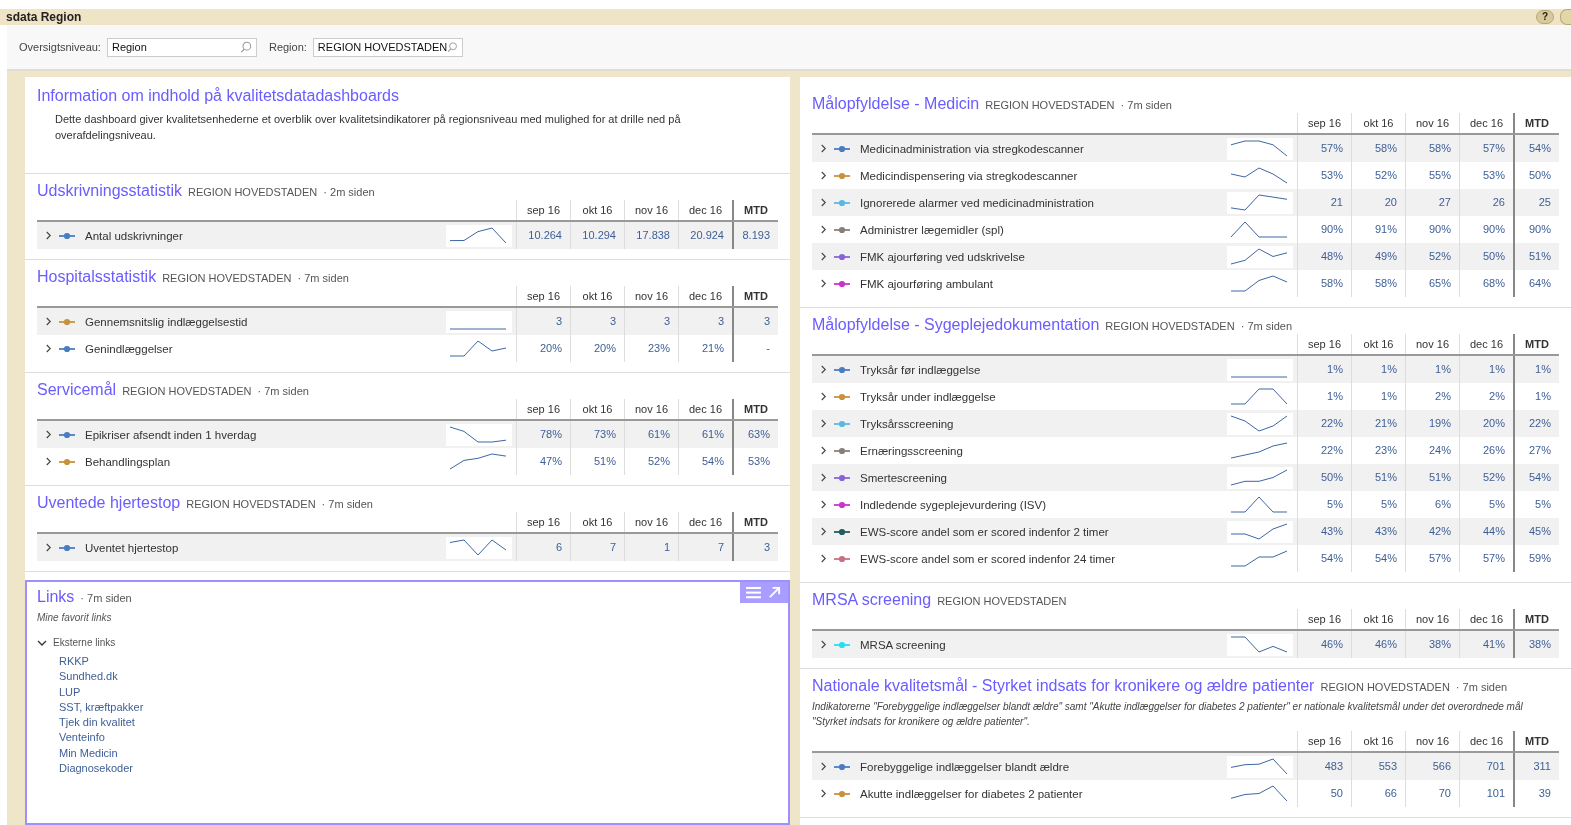 The image size is (1571, 825). What do you see at coordinates (1185, 423) in the screenshot?
I see `indicator-row: Tryksårsscreening 22% 21% 19% 20% 22%` at bounding box center [1185, 423].